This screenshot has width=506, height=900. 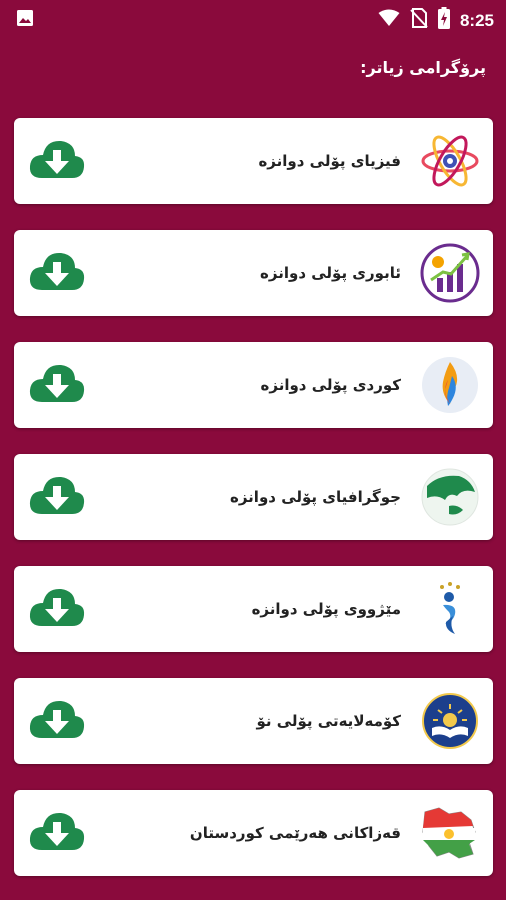 I want to click on app-title: جوگرافیای پۆلی دوانزه, so click(x=315, y=497).